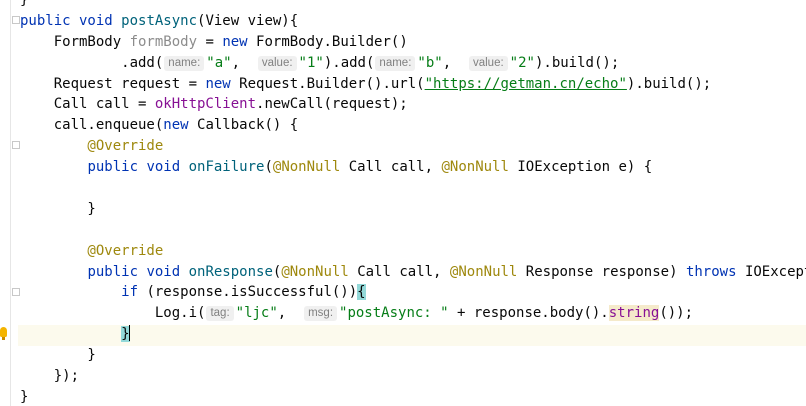 This screenshot has height=406, width=806. Describe the element at coordinates (321, 314) in the screenshot. I see `parameter-hint: msg:` at that location.